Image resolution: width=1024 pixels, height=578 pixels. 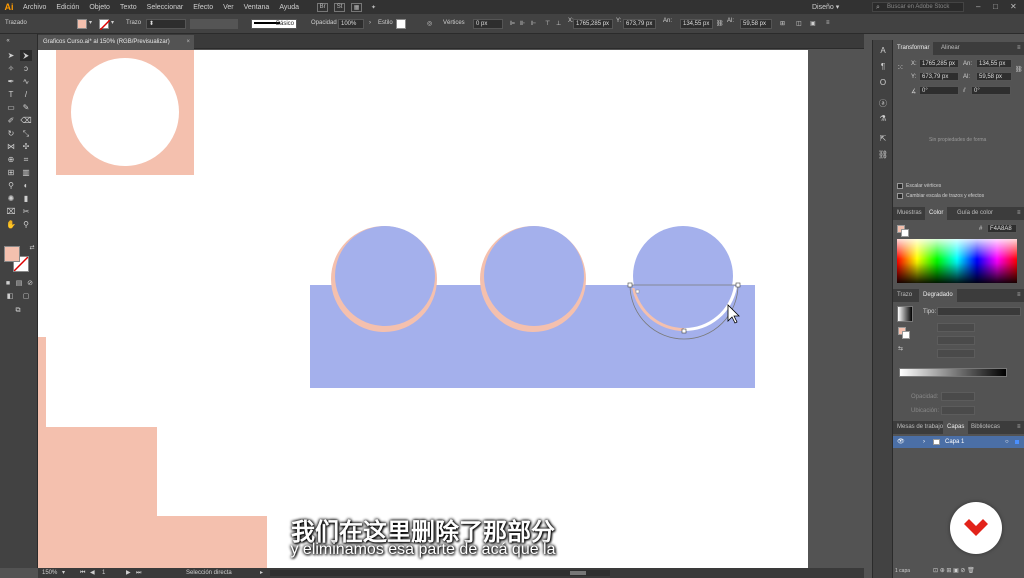 I want to click on tab-alinear: Alinear, so click(x=950, y=48).